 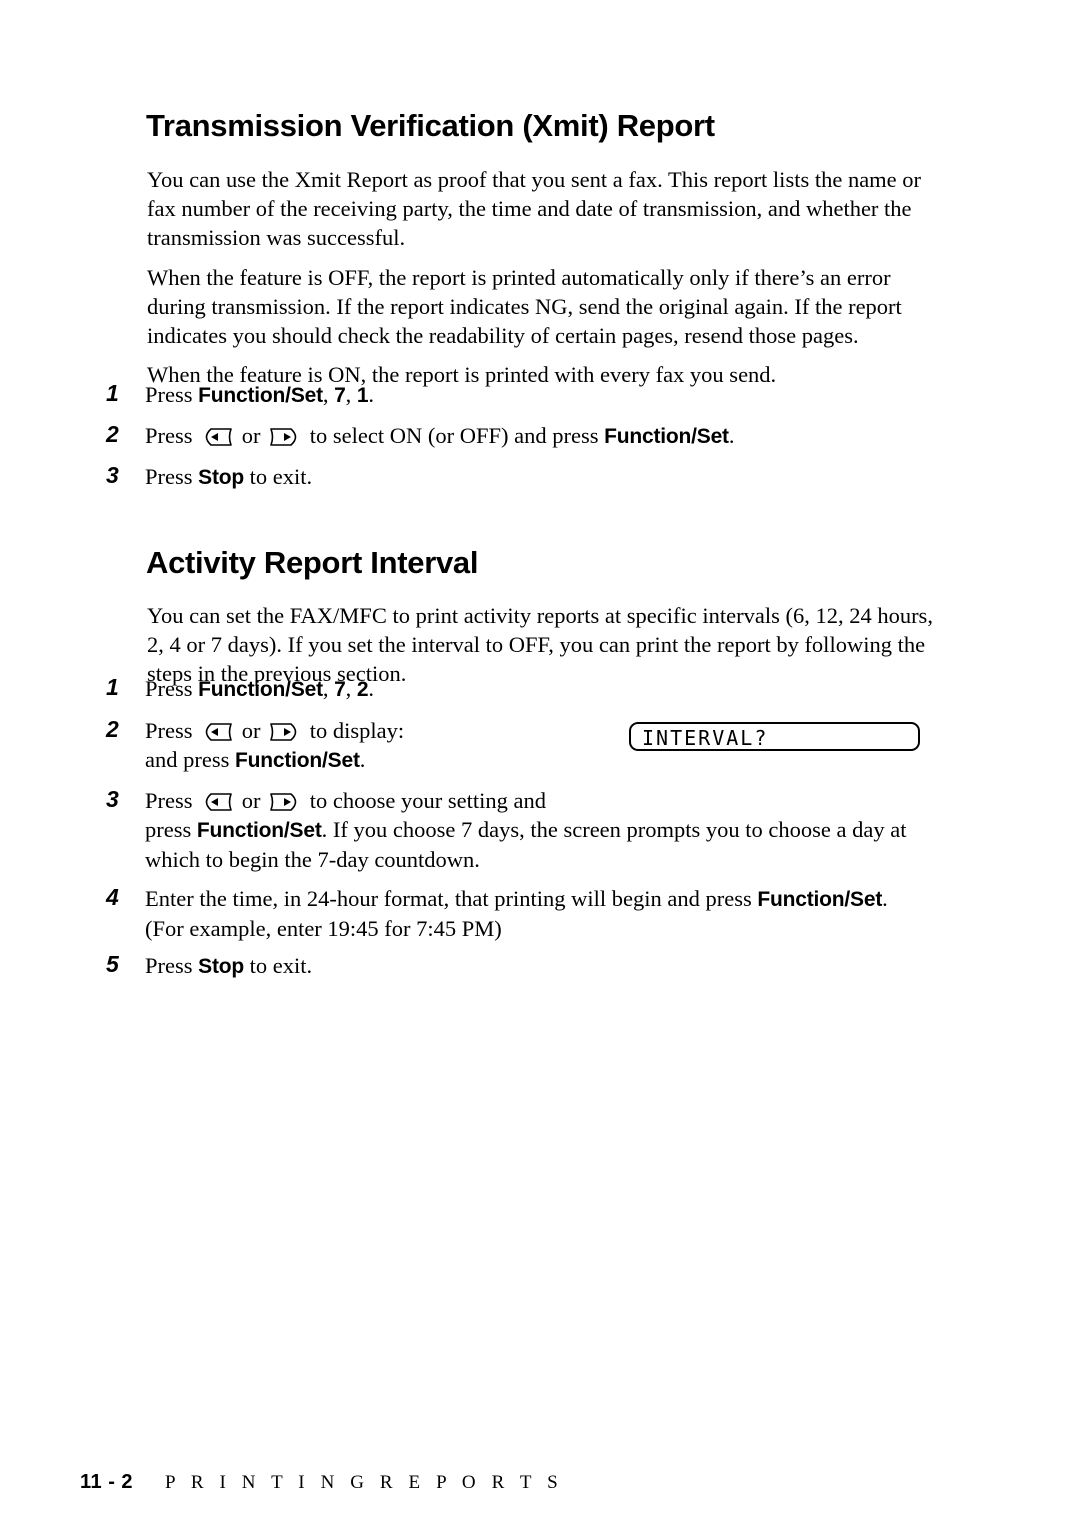 What do you see at coordinates (112, 897) in the screenshot?
I see `step-number: 4` at bounding box center [112, 897].